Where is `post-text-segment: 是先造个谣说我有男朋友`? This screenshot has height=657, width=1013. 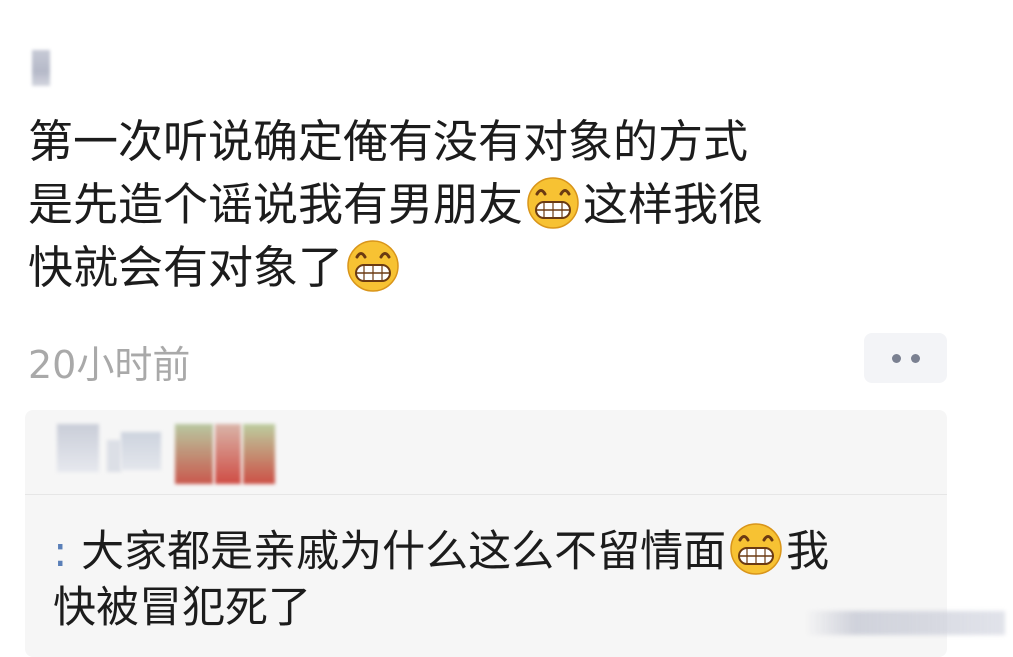
post-text-segment: 是先造个谣说我有男朋友 is located at coordinates (276, 204).